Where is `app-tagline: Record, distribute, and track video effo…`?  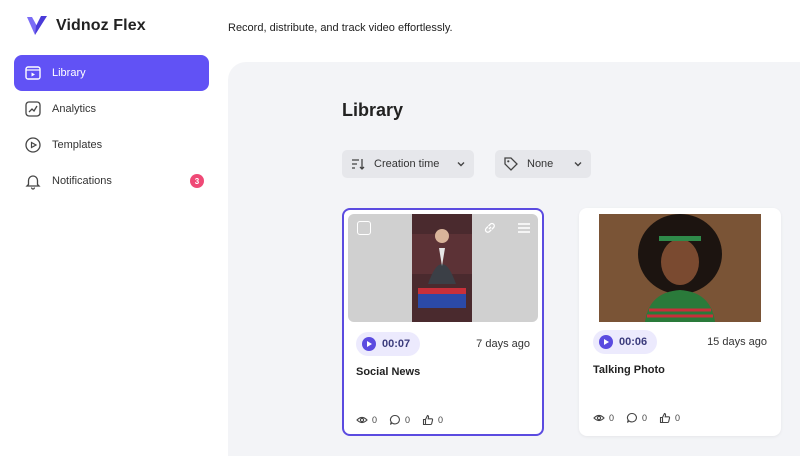
app-tagline: Record, distribute, and track video effo… is located at coordinates (340, 28).